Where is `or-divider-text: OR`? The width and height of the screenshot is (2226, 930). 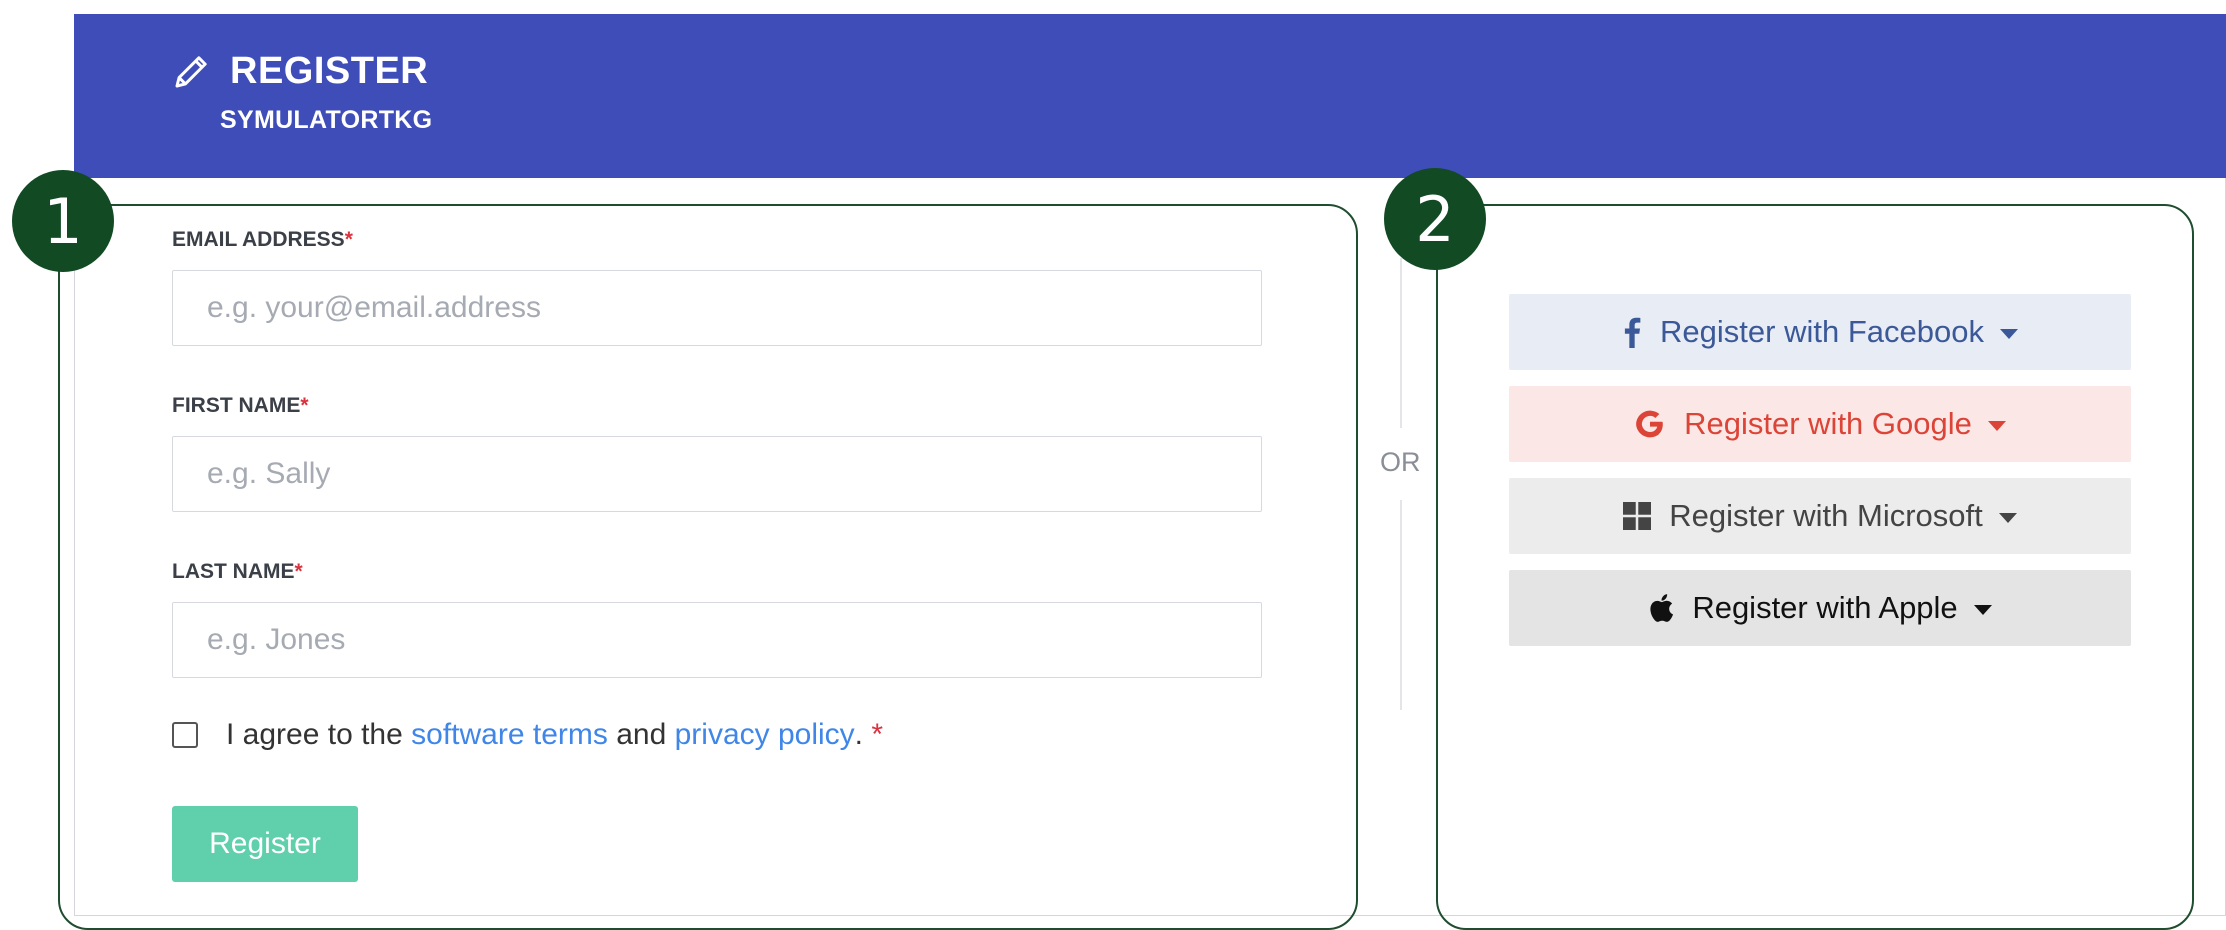 or-divider-text: OR is located at coordinates (1400, 462).